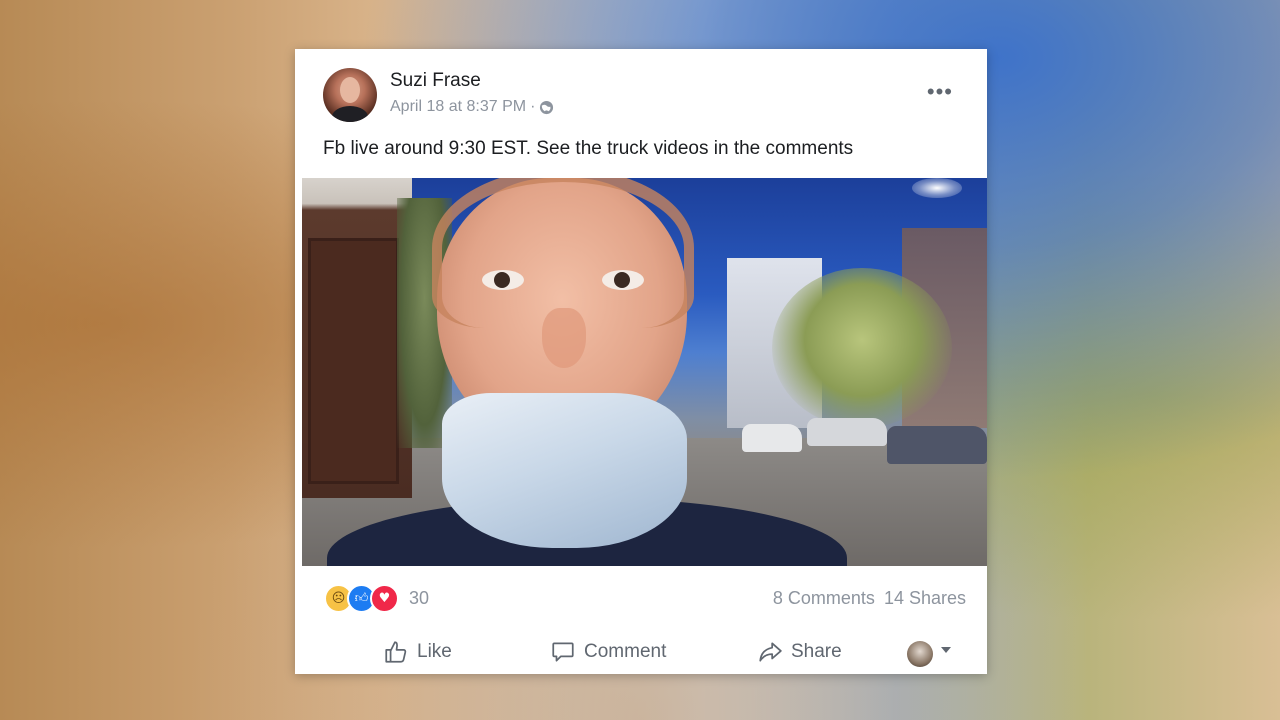  Describe the element at coordinates (458, 107) in the screenshot. I see `post-timestamp: April 18 at 8:37 PM` at that location.